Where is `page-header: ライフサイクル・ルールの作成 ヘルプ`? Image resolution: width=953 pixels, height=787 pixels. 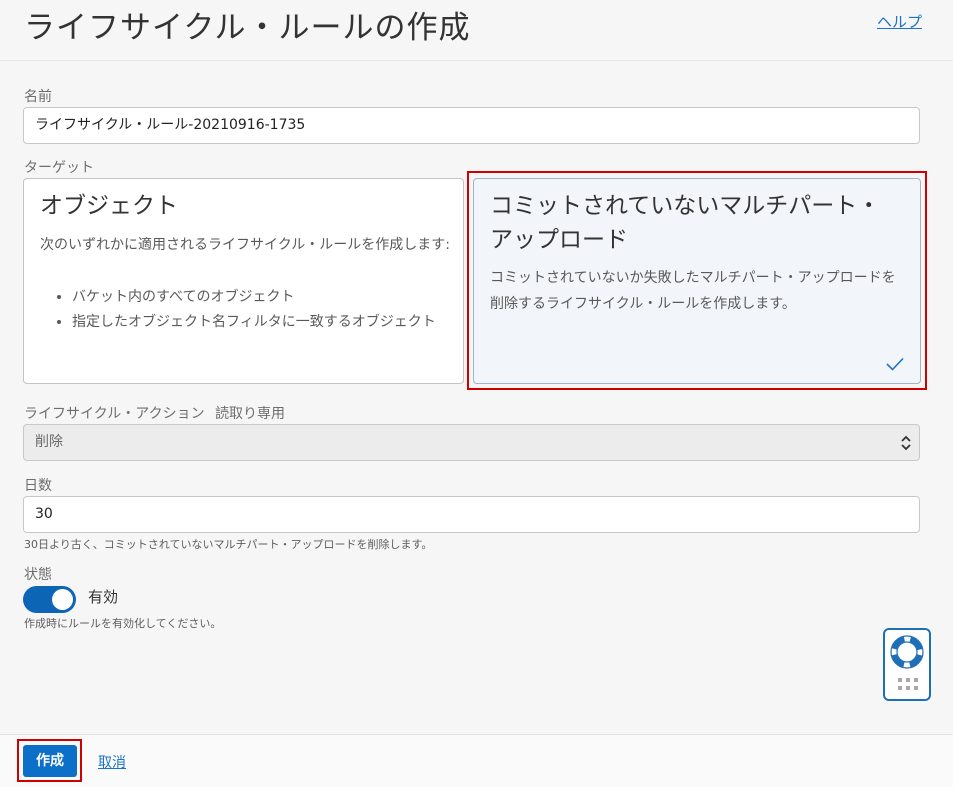
page-header: ライフサイクル・ルールの作成 ヘルプ is located at coordinates (476, 30).